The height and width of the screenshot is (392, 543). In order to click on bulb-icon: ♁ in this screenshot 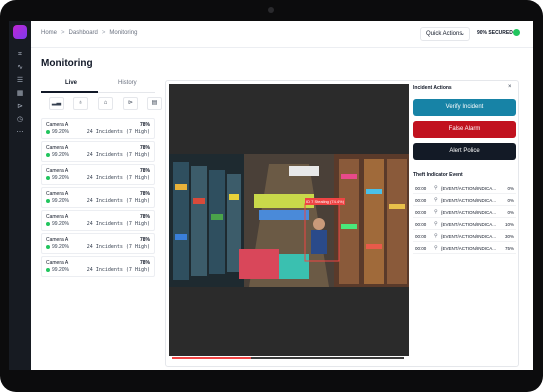, I will do `click(80, 103)`.